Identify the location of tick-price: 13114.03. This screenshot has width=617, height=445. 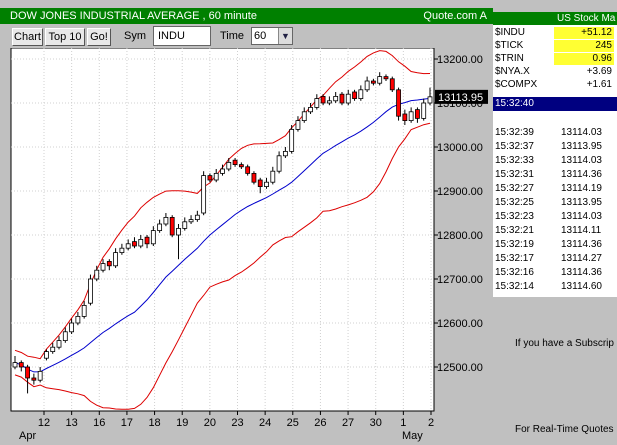
(581, 216).